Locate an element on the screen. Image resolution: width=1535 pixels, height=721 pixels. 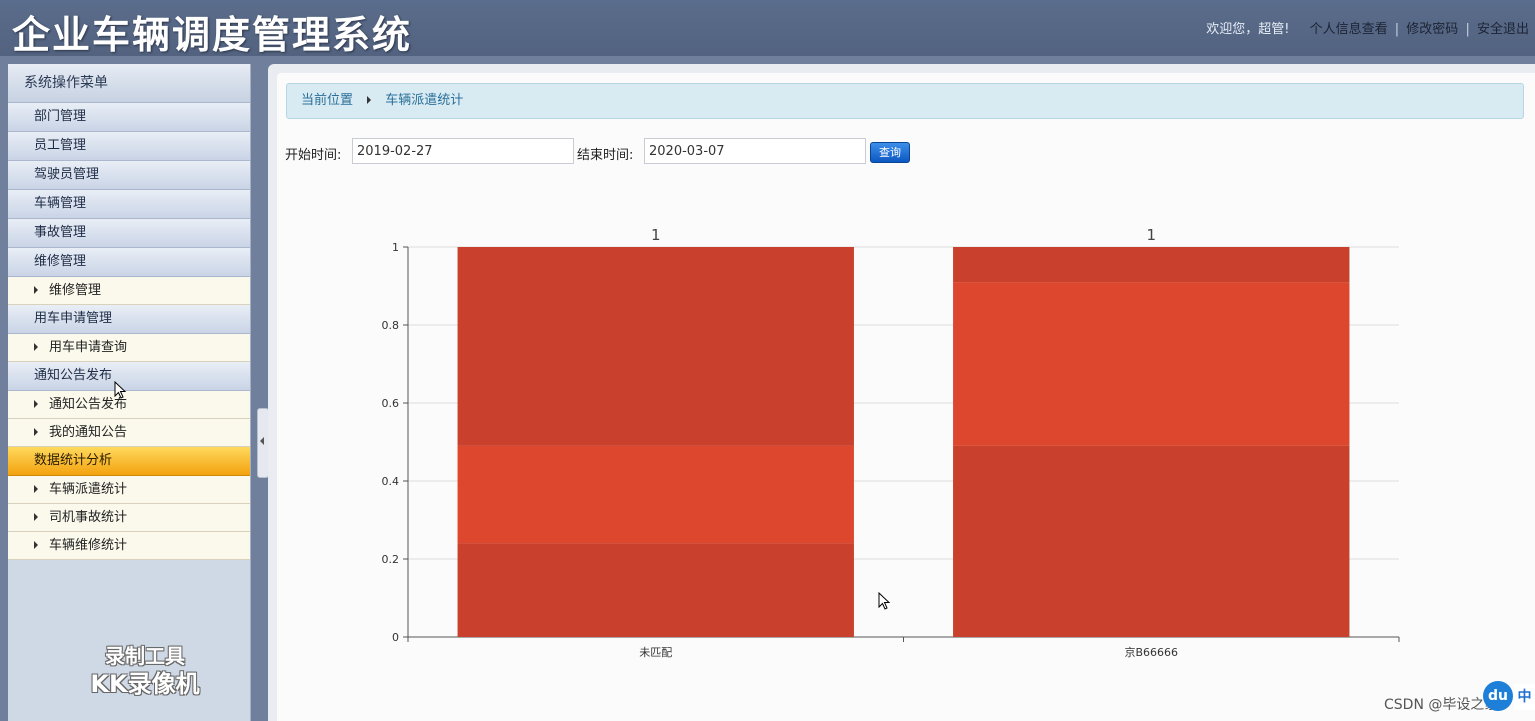
logout-link: 安全退出 is located at coordinates (1503, 29).